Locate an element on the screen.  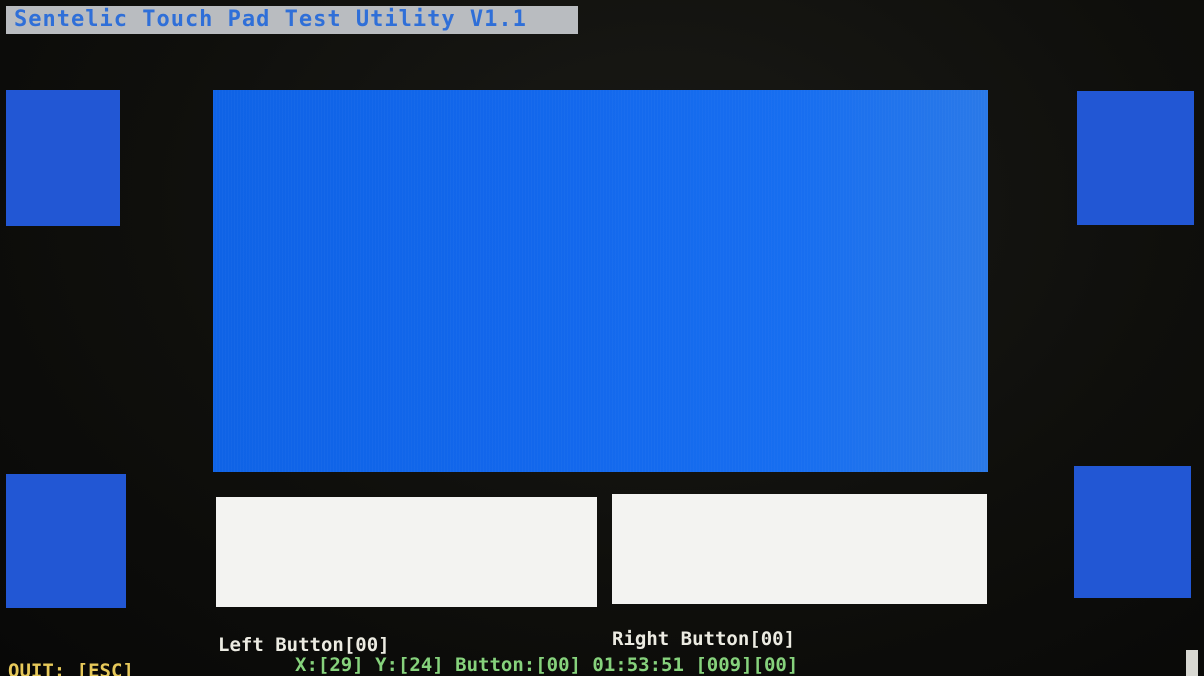
app-title: Sentelic Touch Pad Test Utility V1.1 is located at coordinates (292, 20).